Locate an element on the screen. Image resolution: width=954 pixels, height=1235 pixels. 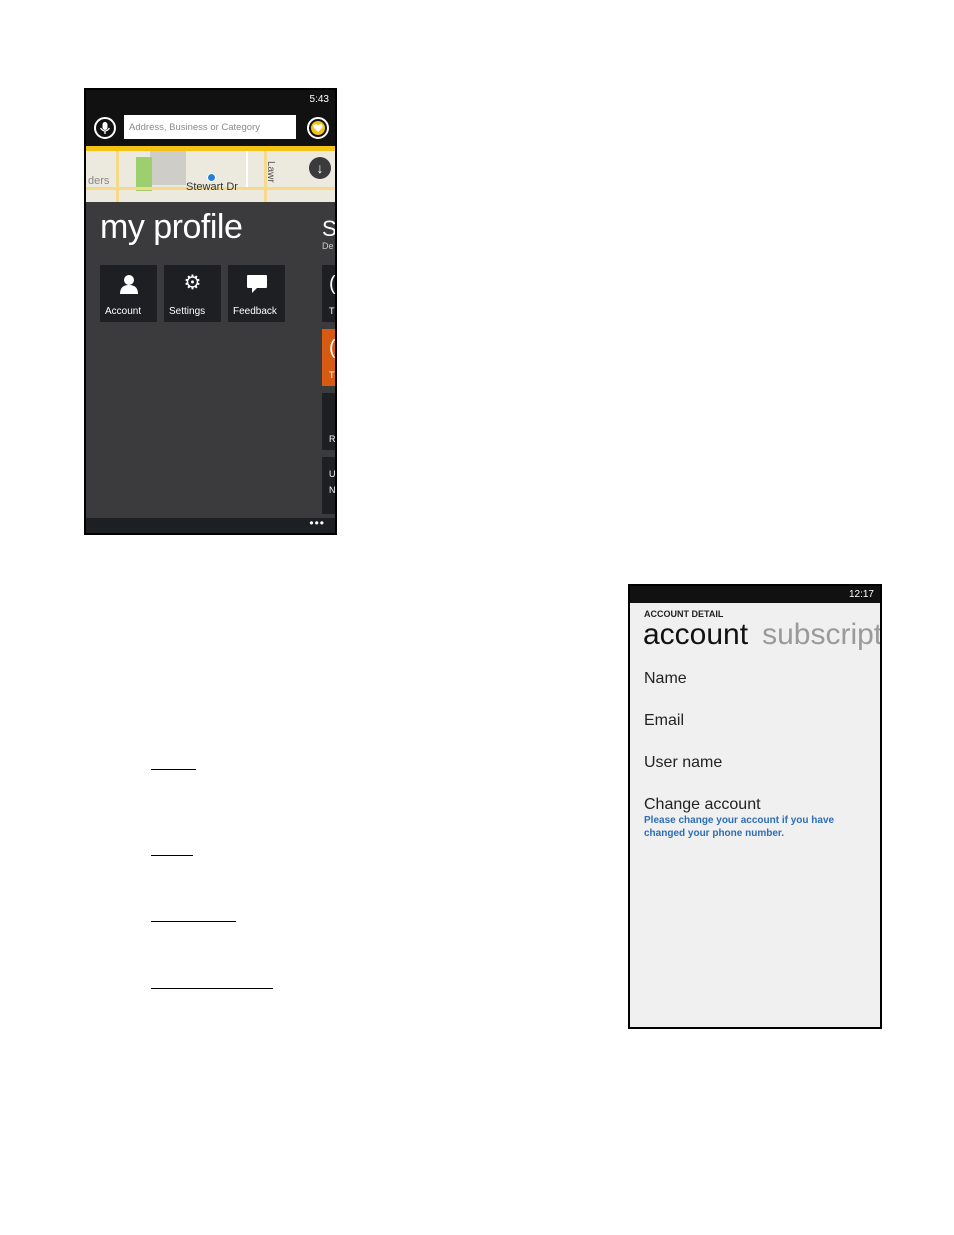
pivot-header: account subscript is located at coordinates (761, 635).